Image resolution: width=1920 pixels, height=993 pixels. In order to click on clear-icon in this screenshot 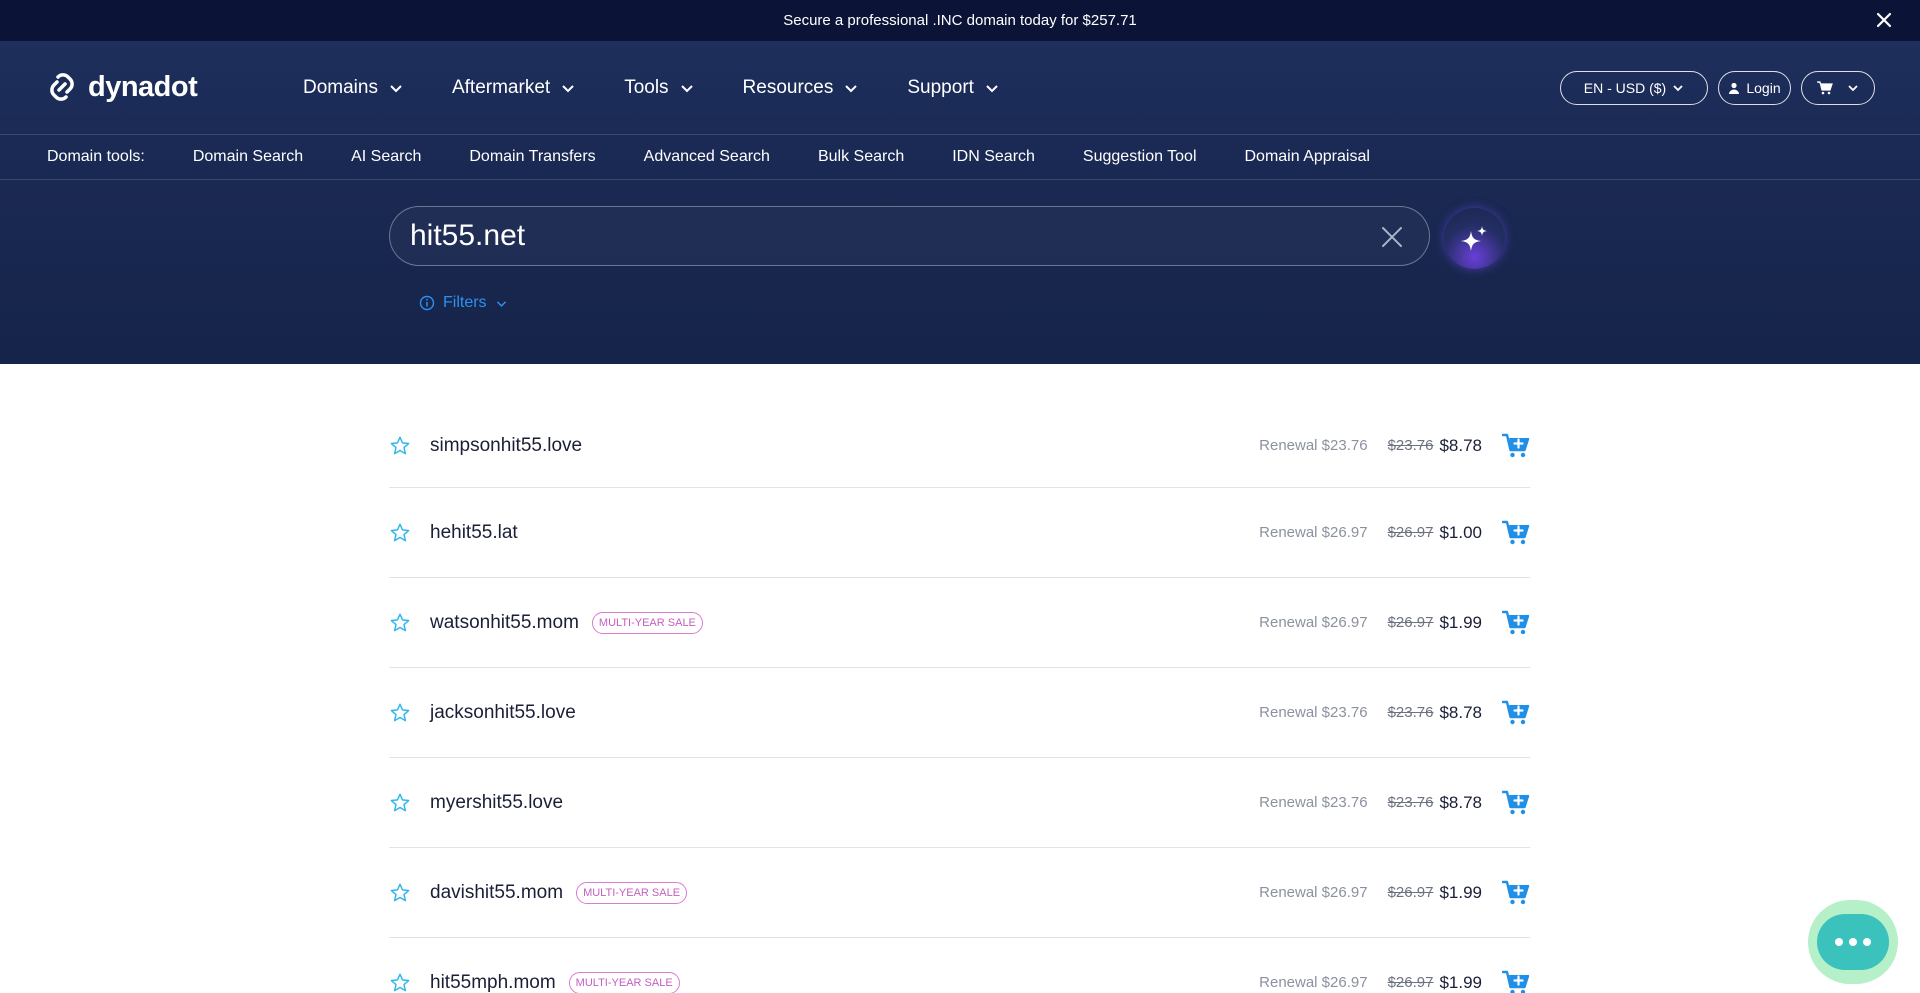, I will do `click(1392, 237)`.